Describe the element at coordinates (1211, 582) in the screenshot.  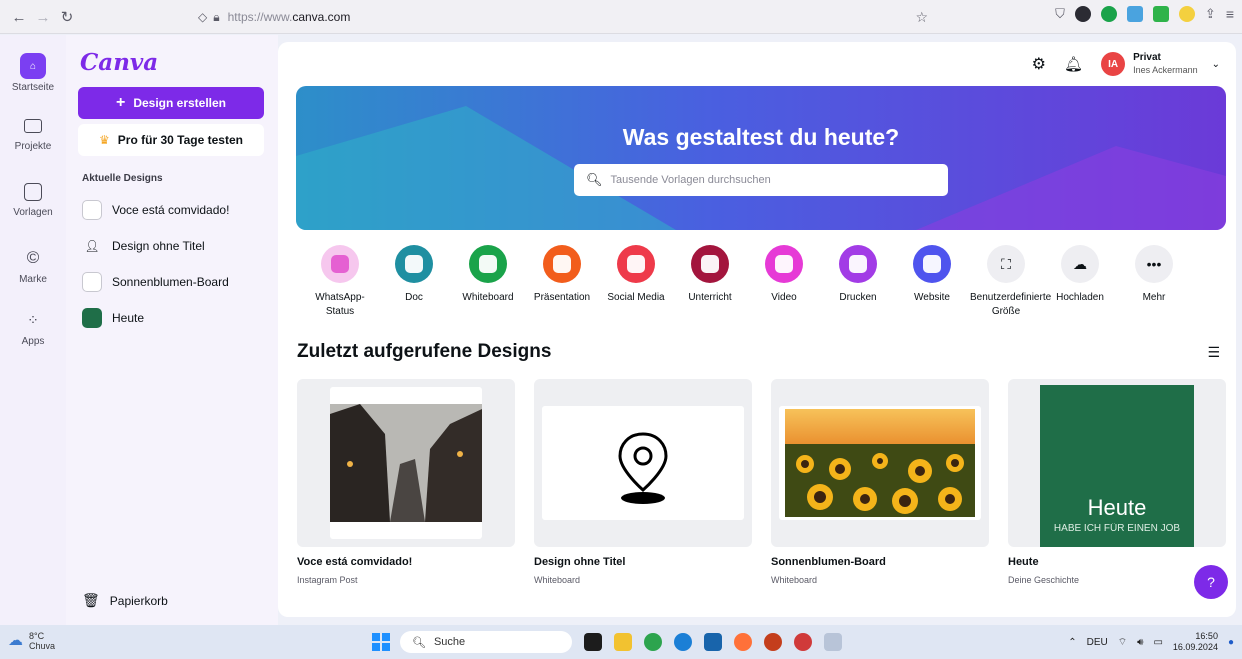
I see `help-button: ?` at that location.